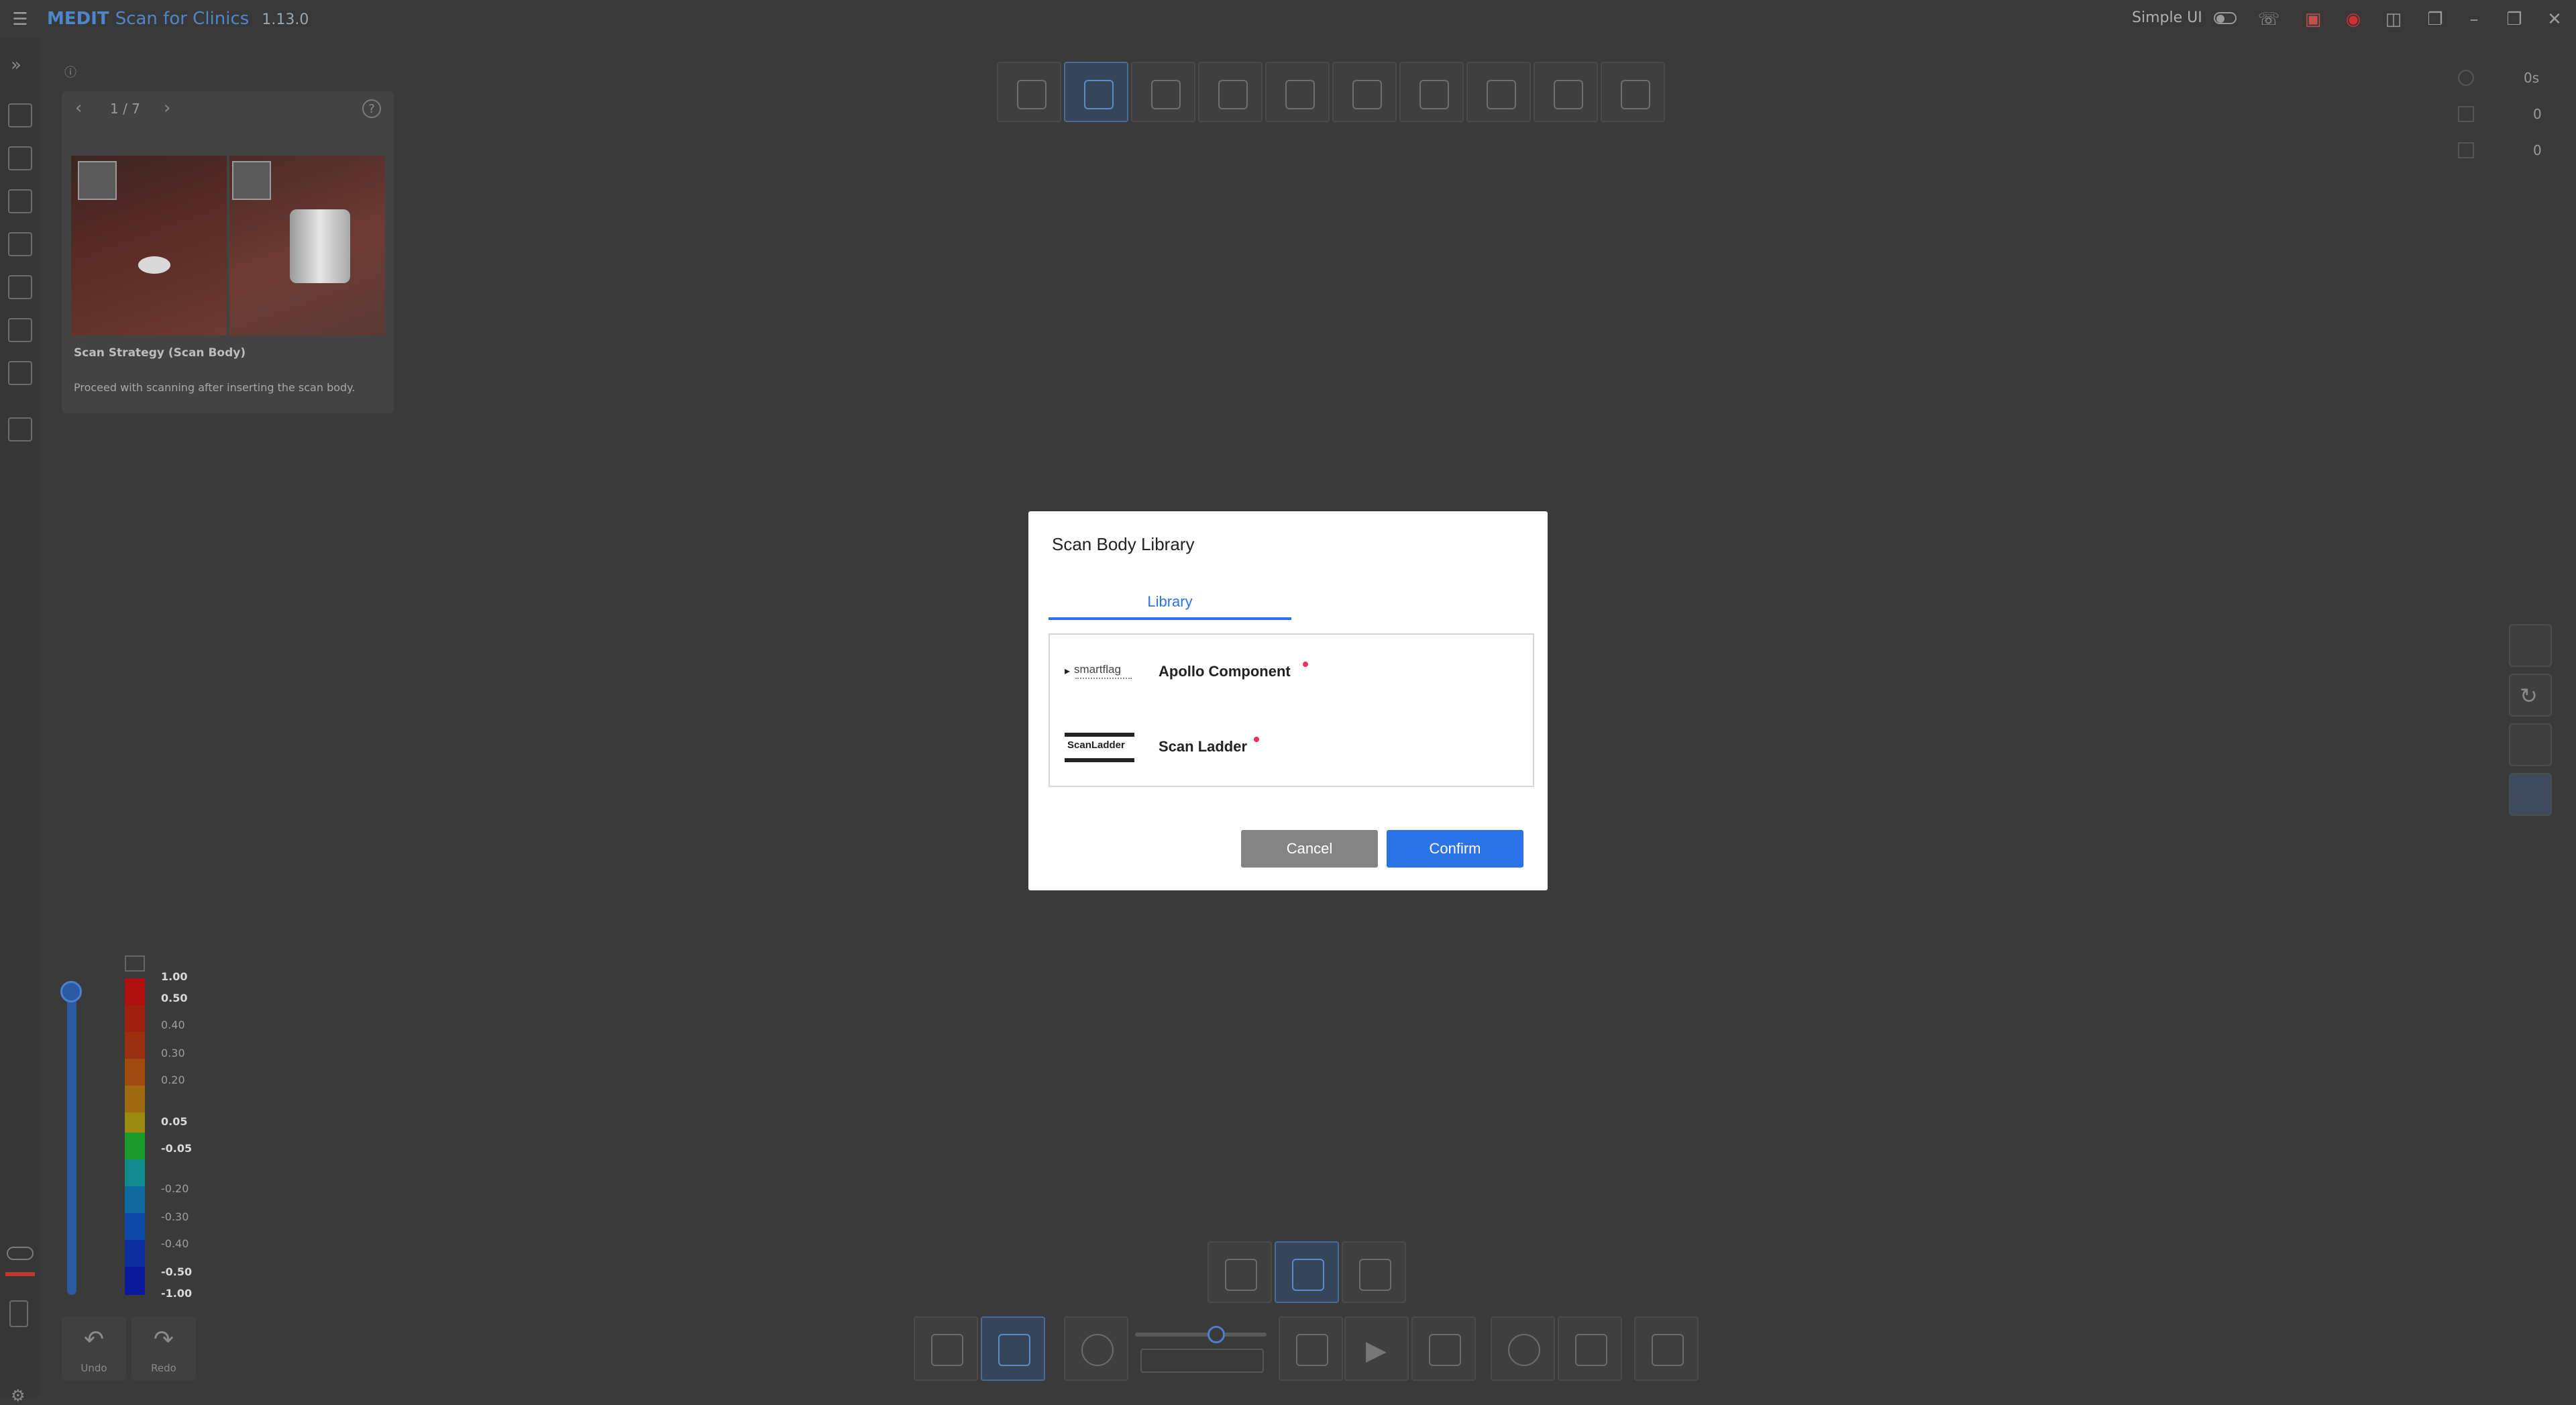 The width and height of the screenshot is (2576, 1405). Describe the element at coordinates (125, 109) in the screenshot. I see `page-indicator: 1 / 7` at that location.